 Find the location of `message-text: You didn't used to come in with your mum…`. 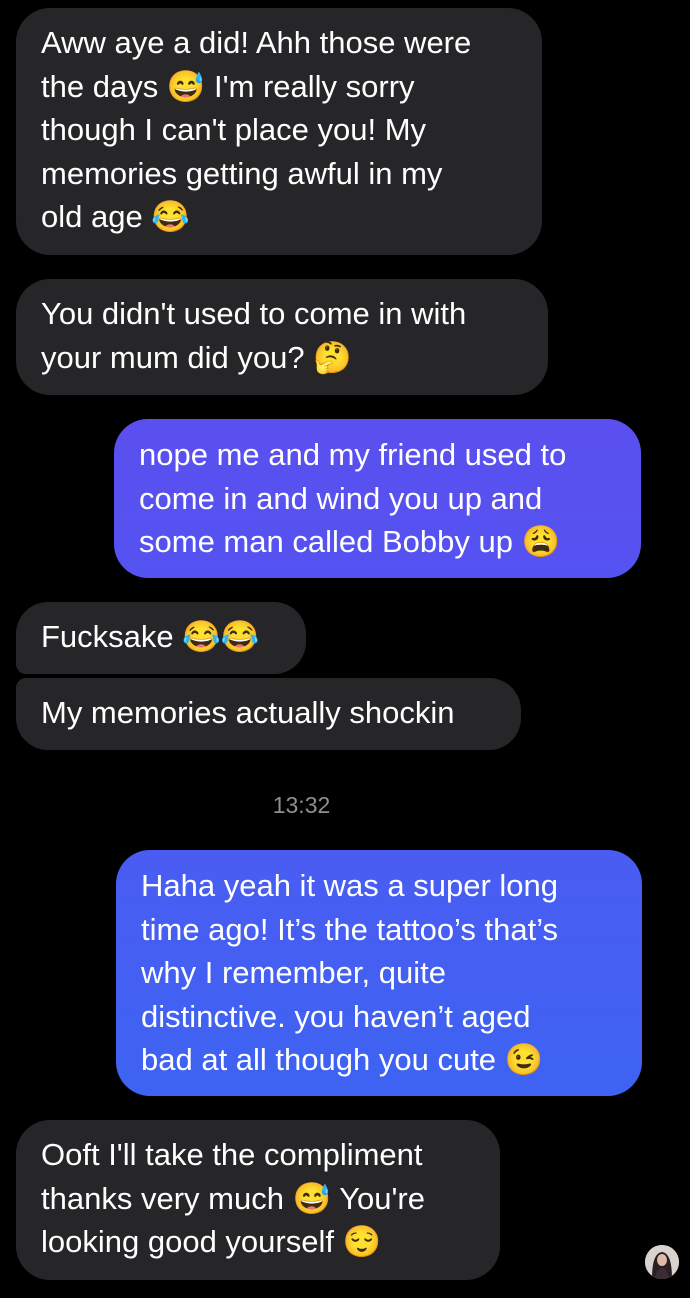

message-text: You didn't used to come in with your mum… is located at coordinates (254, 335).